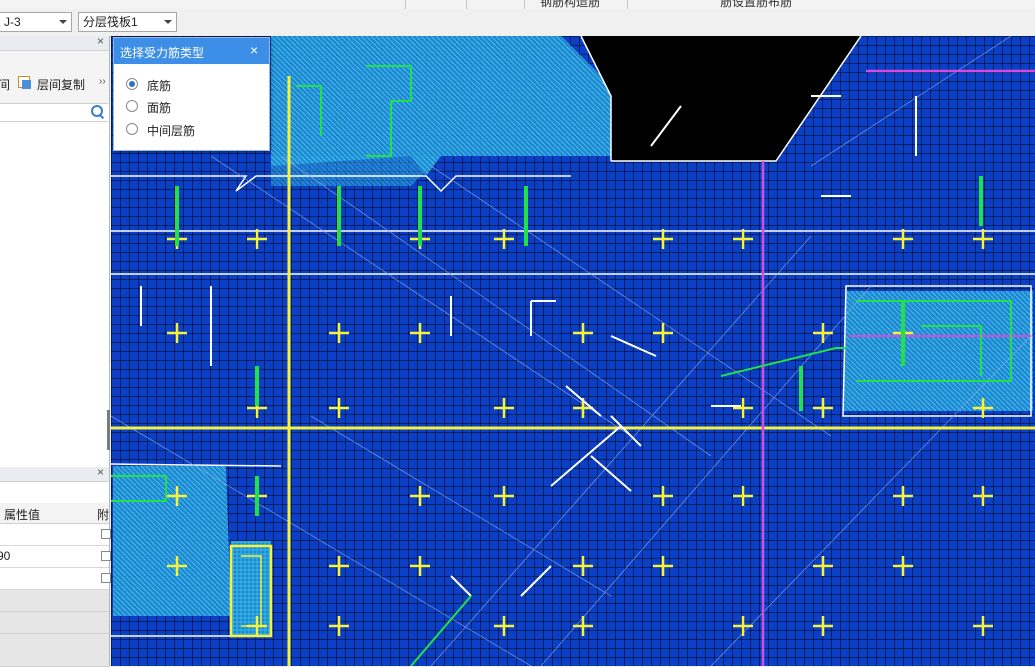 The width and height of the screenshot is (1035, 667). Describe the element at coordinates (55, 557) in the screenshot. I see `property-row: 90` at that location.